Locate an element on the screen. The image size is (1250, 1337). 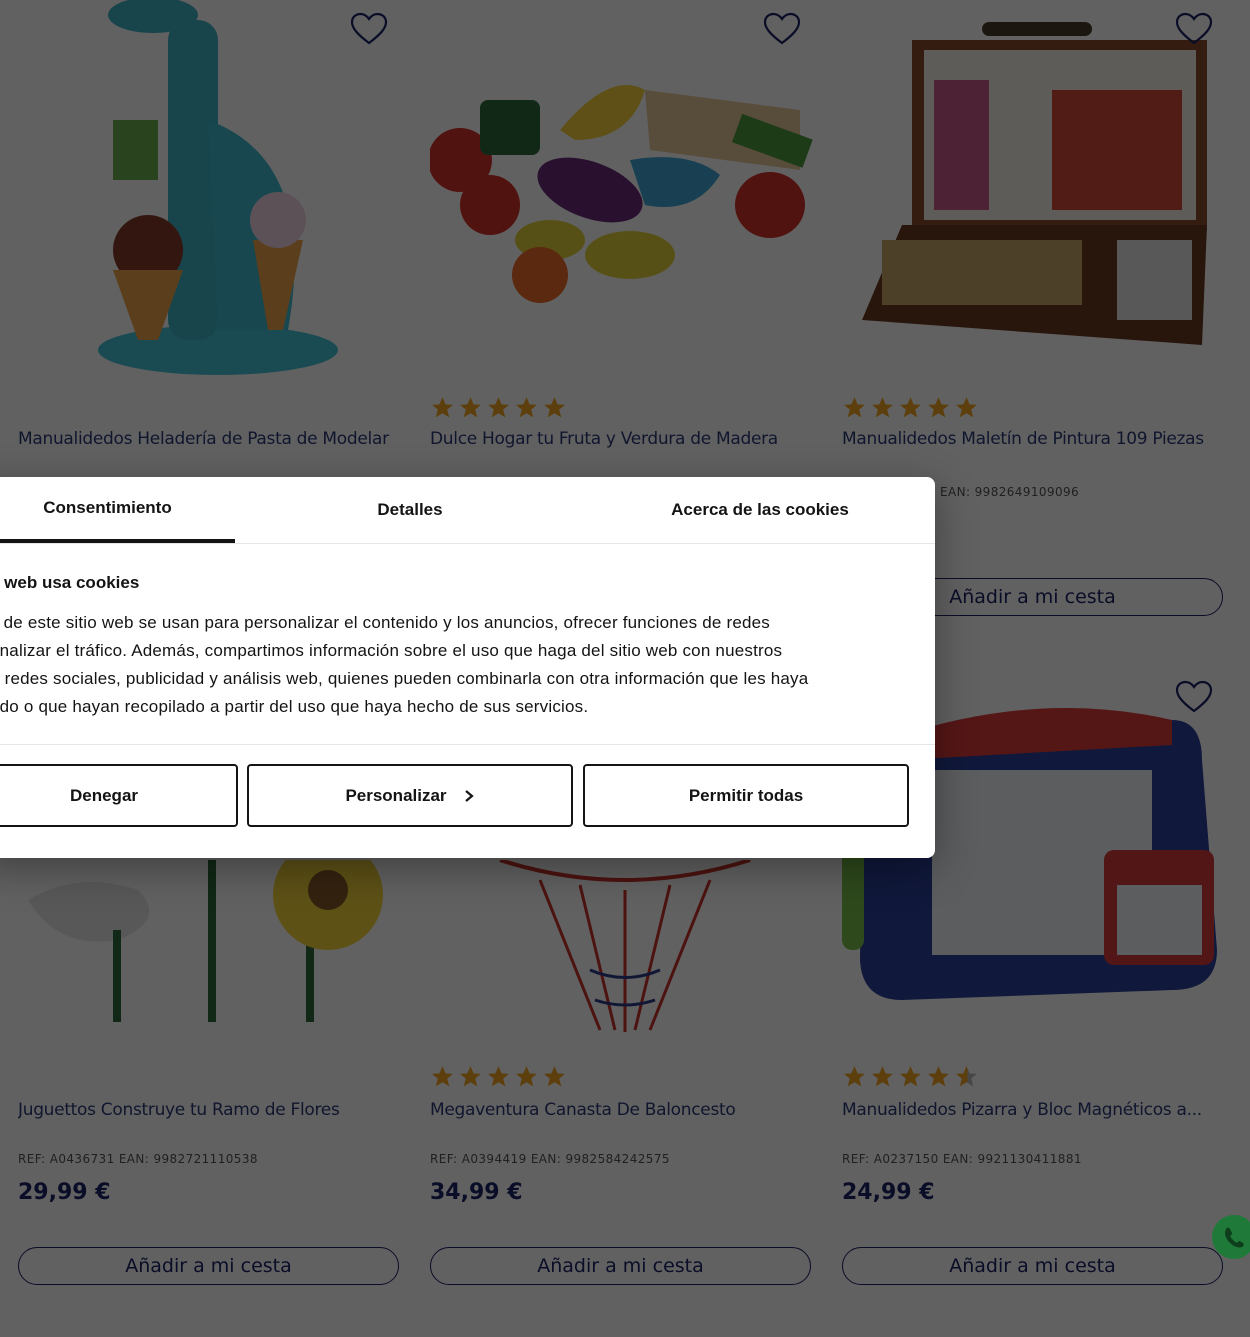
deny-button: Denegar is located at coordinates (119, 795).